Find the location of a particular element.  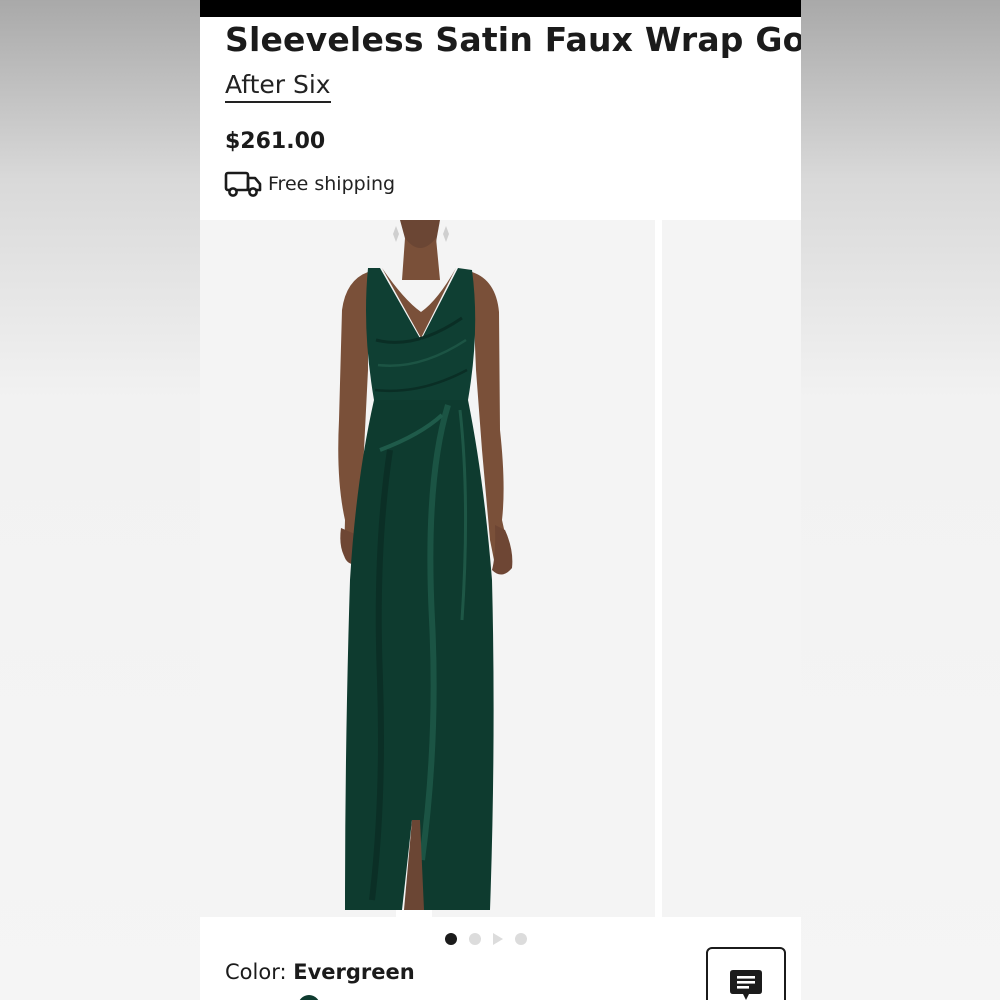

pagination-dot-active is located at coordinates (451, 939).